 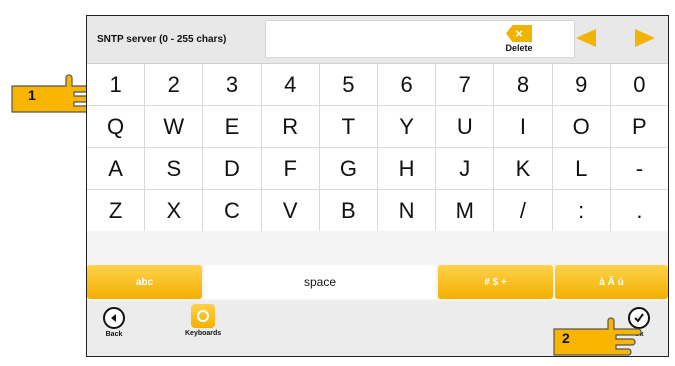 What do you see at coordinates (523, 126) in the screenshot?
I see `key: I` at bounding box center [523, 126].